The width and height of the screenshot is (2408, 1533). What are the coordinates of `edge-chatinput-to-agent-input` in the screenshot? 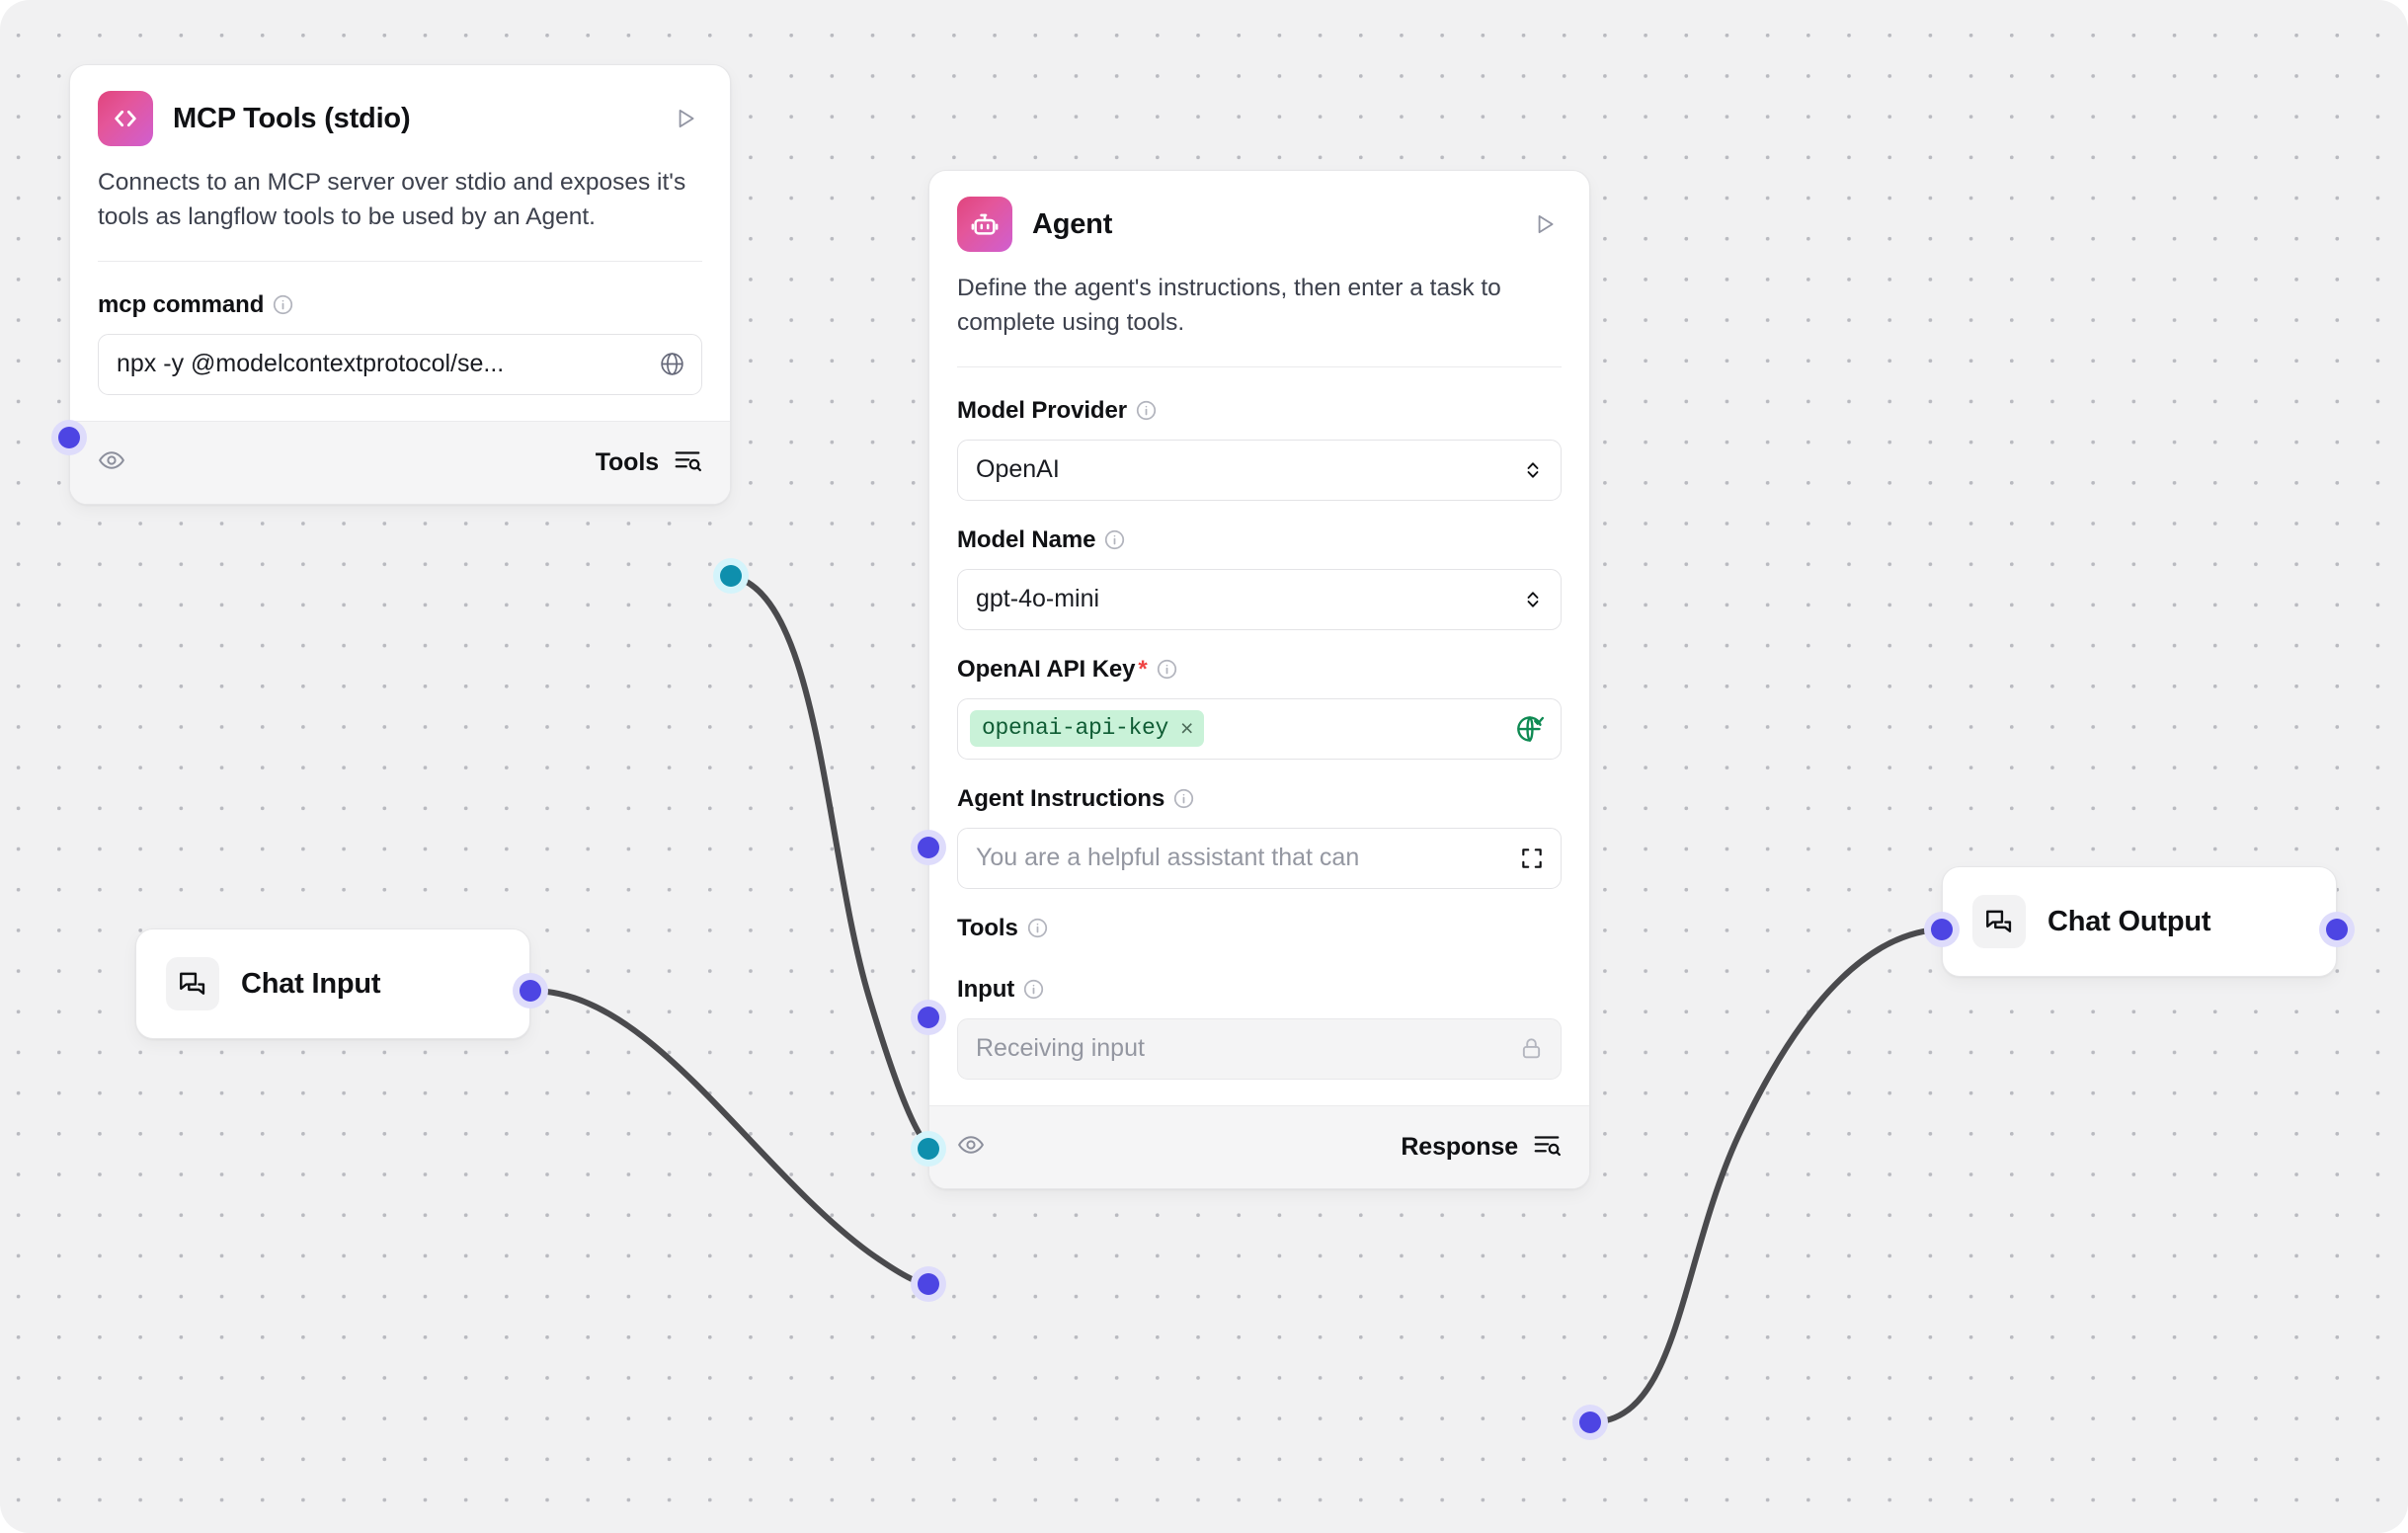 It's located at (731, 1137).